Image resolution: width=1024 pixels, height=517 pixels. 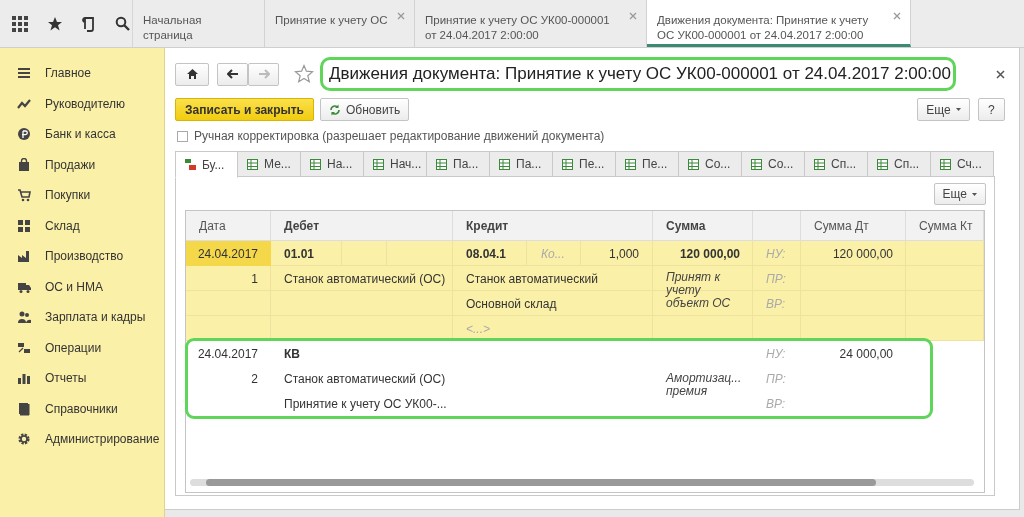 I want to click on factory-icon, so click(x=24, y=256).